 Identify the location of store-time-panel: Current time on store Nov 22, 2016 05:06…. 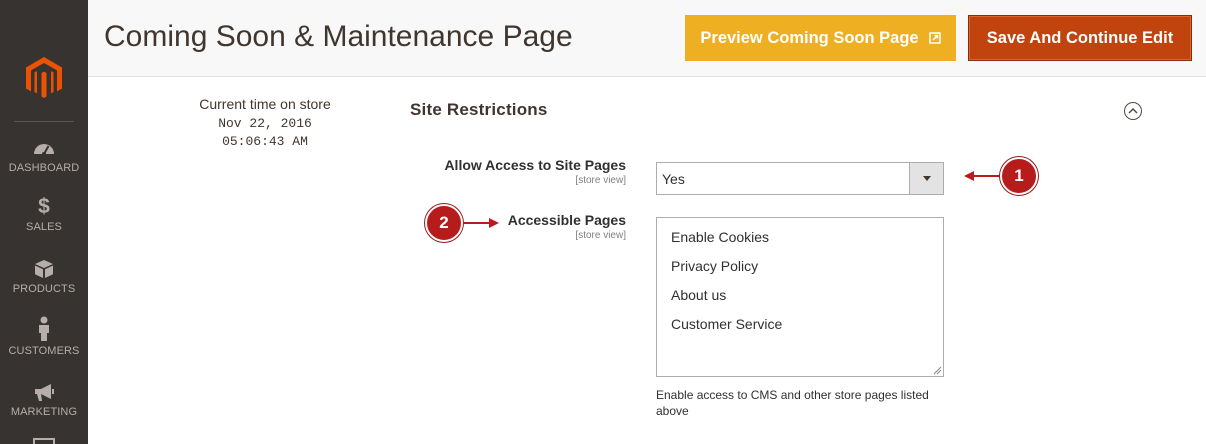
(265, 123).